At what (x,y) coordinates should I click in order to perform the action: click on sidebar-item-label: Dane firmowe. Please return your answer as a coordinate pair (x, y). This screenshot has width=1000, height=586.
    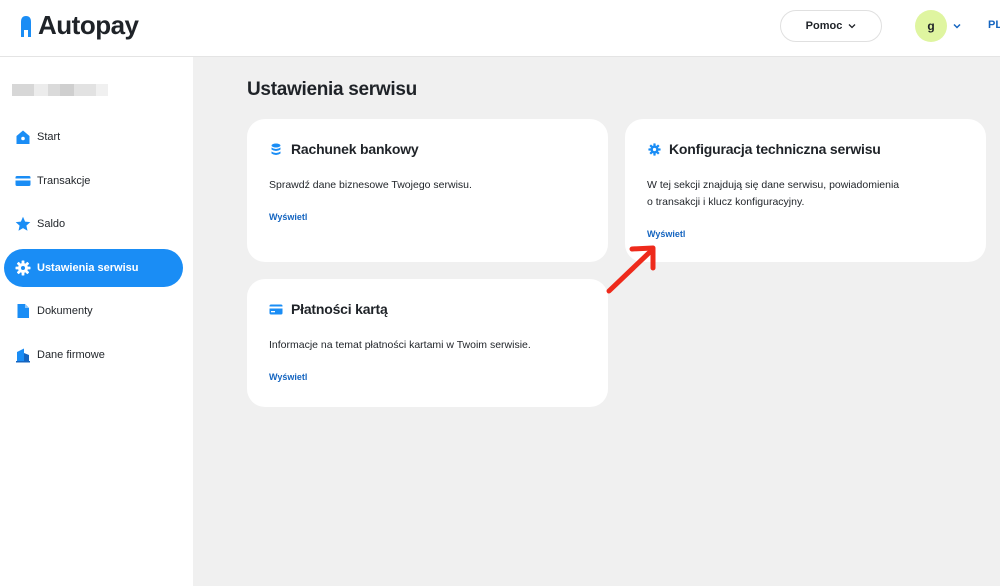
    Looking at the image, I should click on (71, 354).